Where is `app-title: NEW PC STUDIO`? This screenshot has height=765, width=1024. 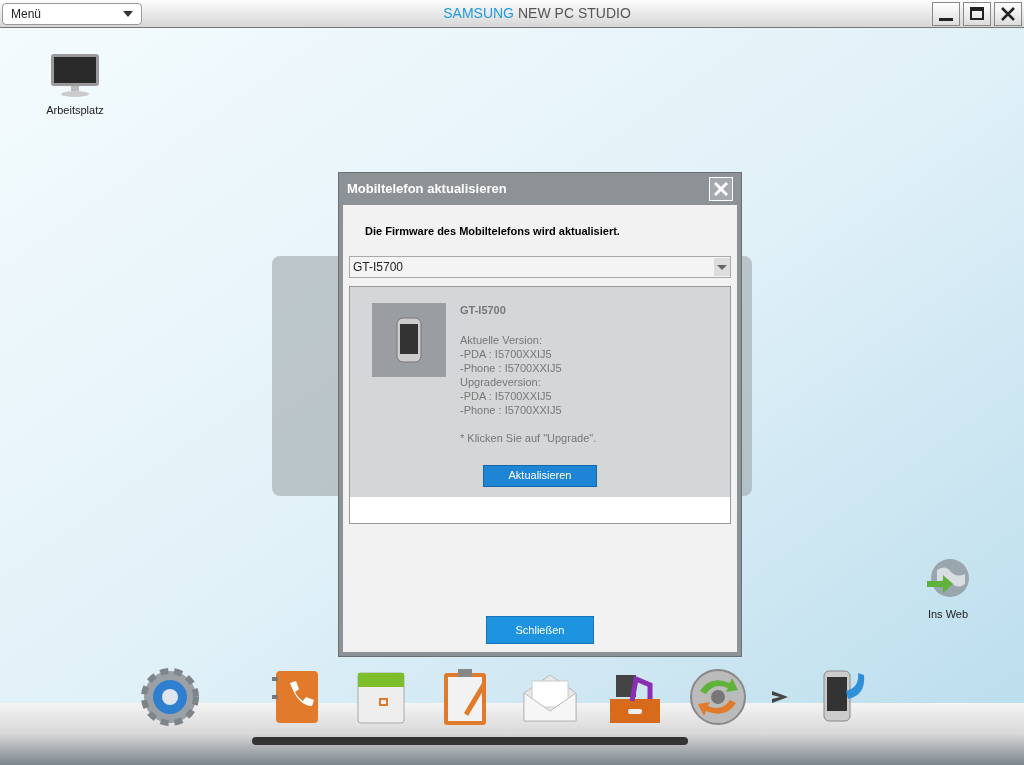 app-title: NEW PC STUDIO is located at coordinates (574, 13).